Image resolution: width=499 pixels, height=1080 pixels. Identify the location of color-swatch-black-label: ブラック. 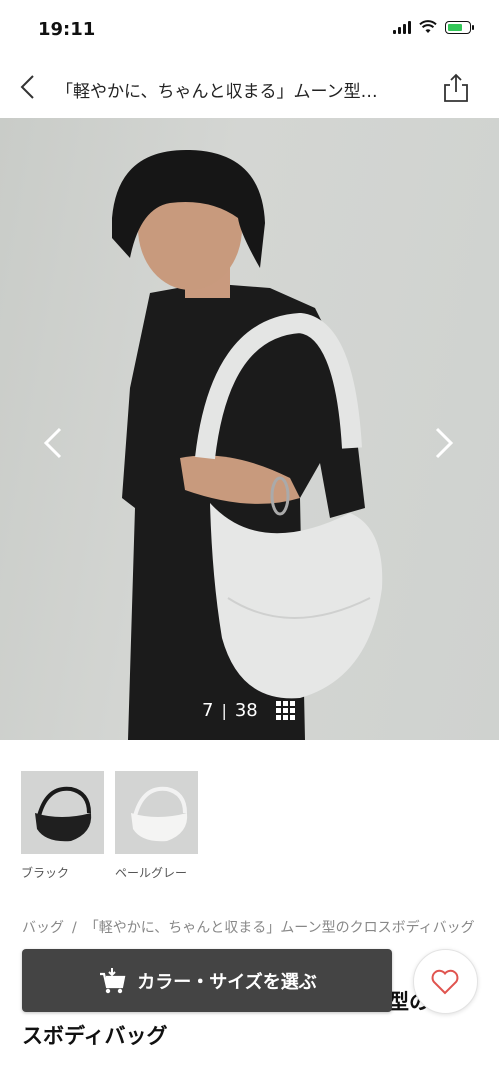
(45, 873).